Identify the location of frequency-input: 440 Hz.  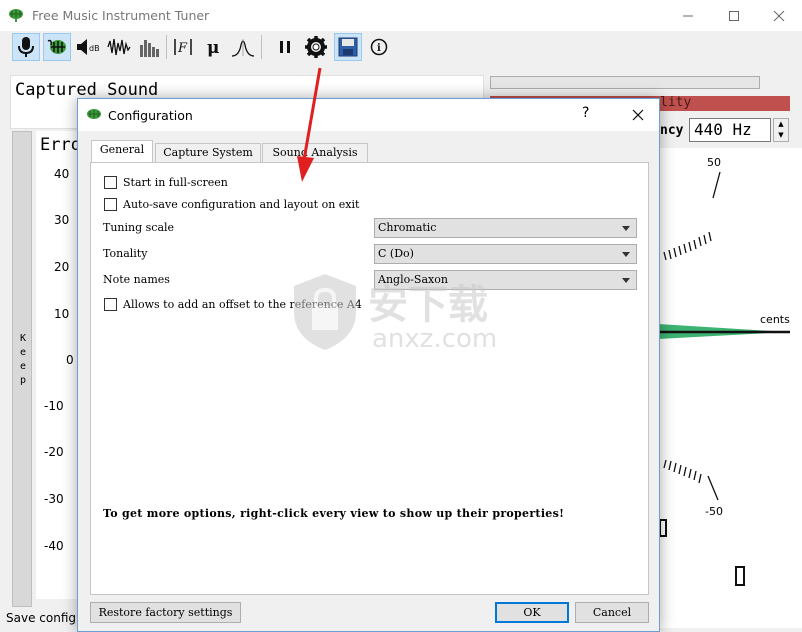
(730, 130).